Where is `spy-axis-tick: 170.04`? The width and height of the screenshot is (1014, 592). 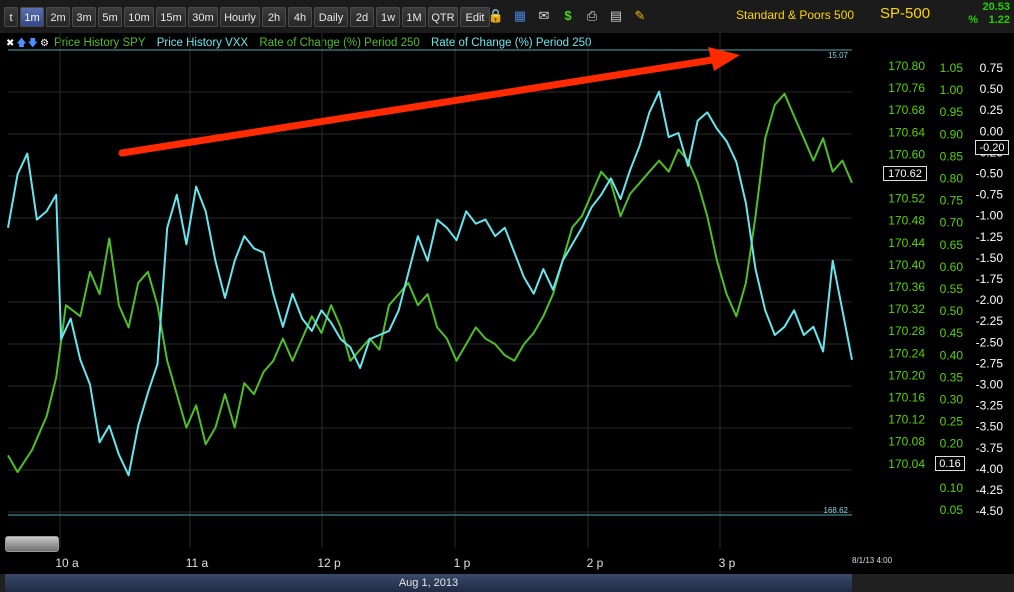 spy-axis-tick: 170.04 is located at coordinates (906, 464).